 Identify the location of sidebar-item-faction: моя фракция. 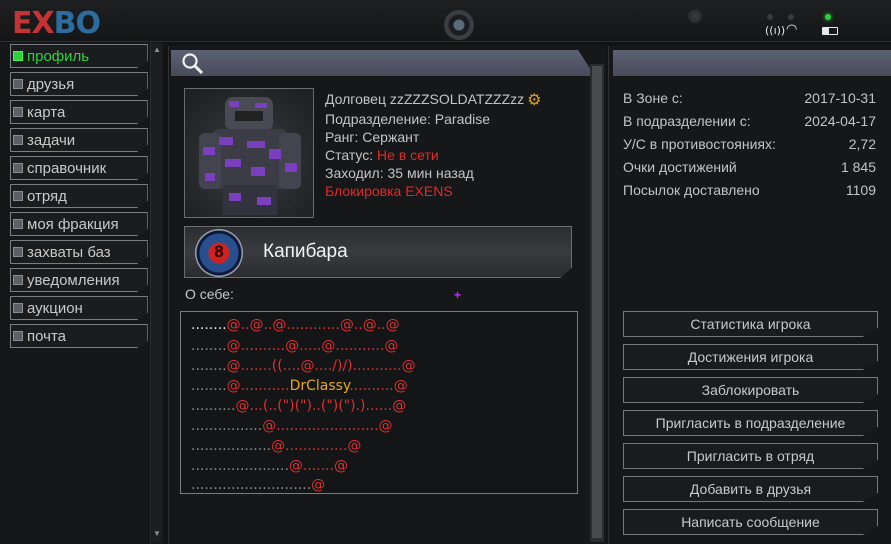
(79, 224).